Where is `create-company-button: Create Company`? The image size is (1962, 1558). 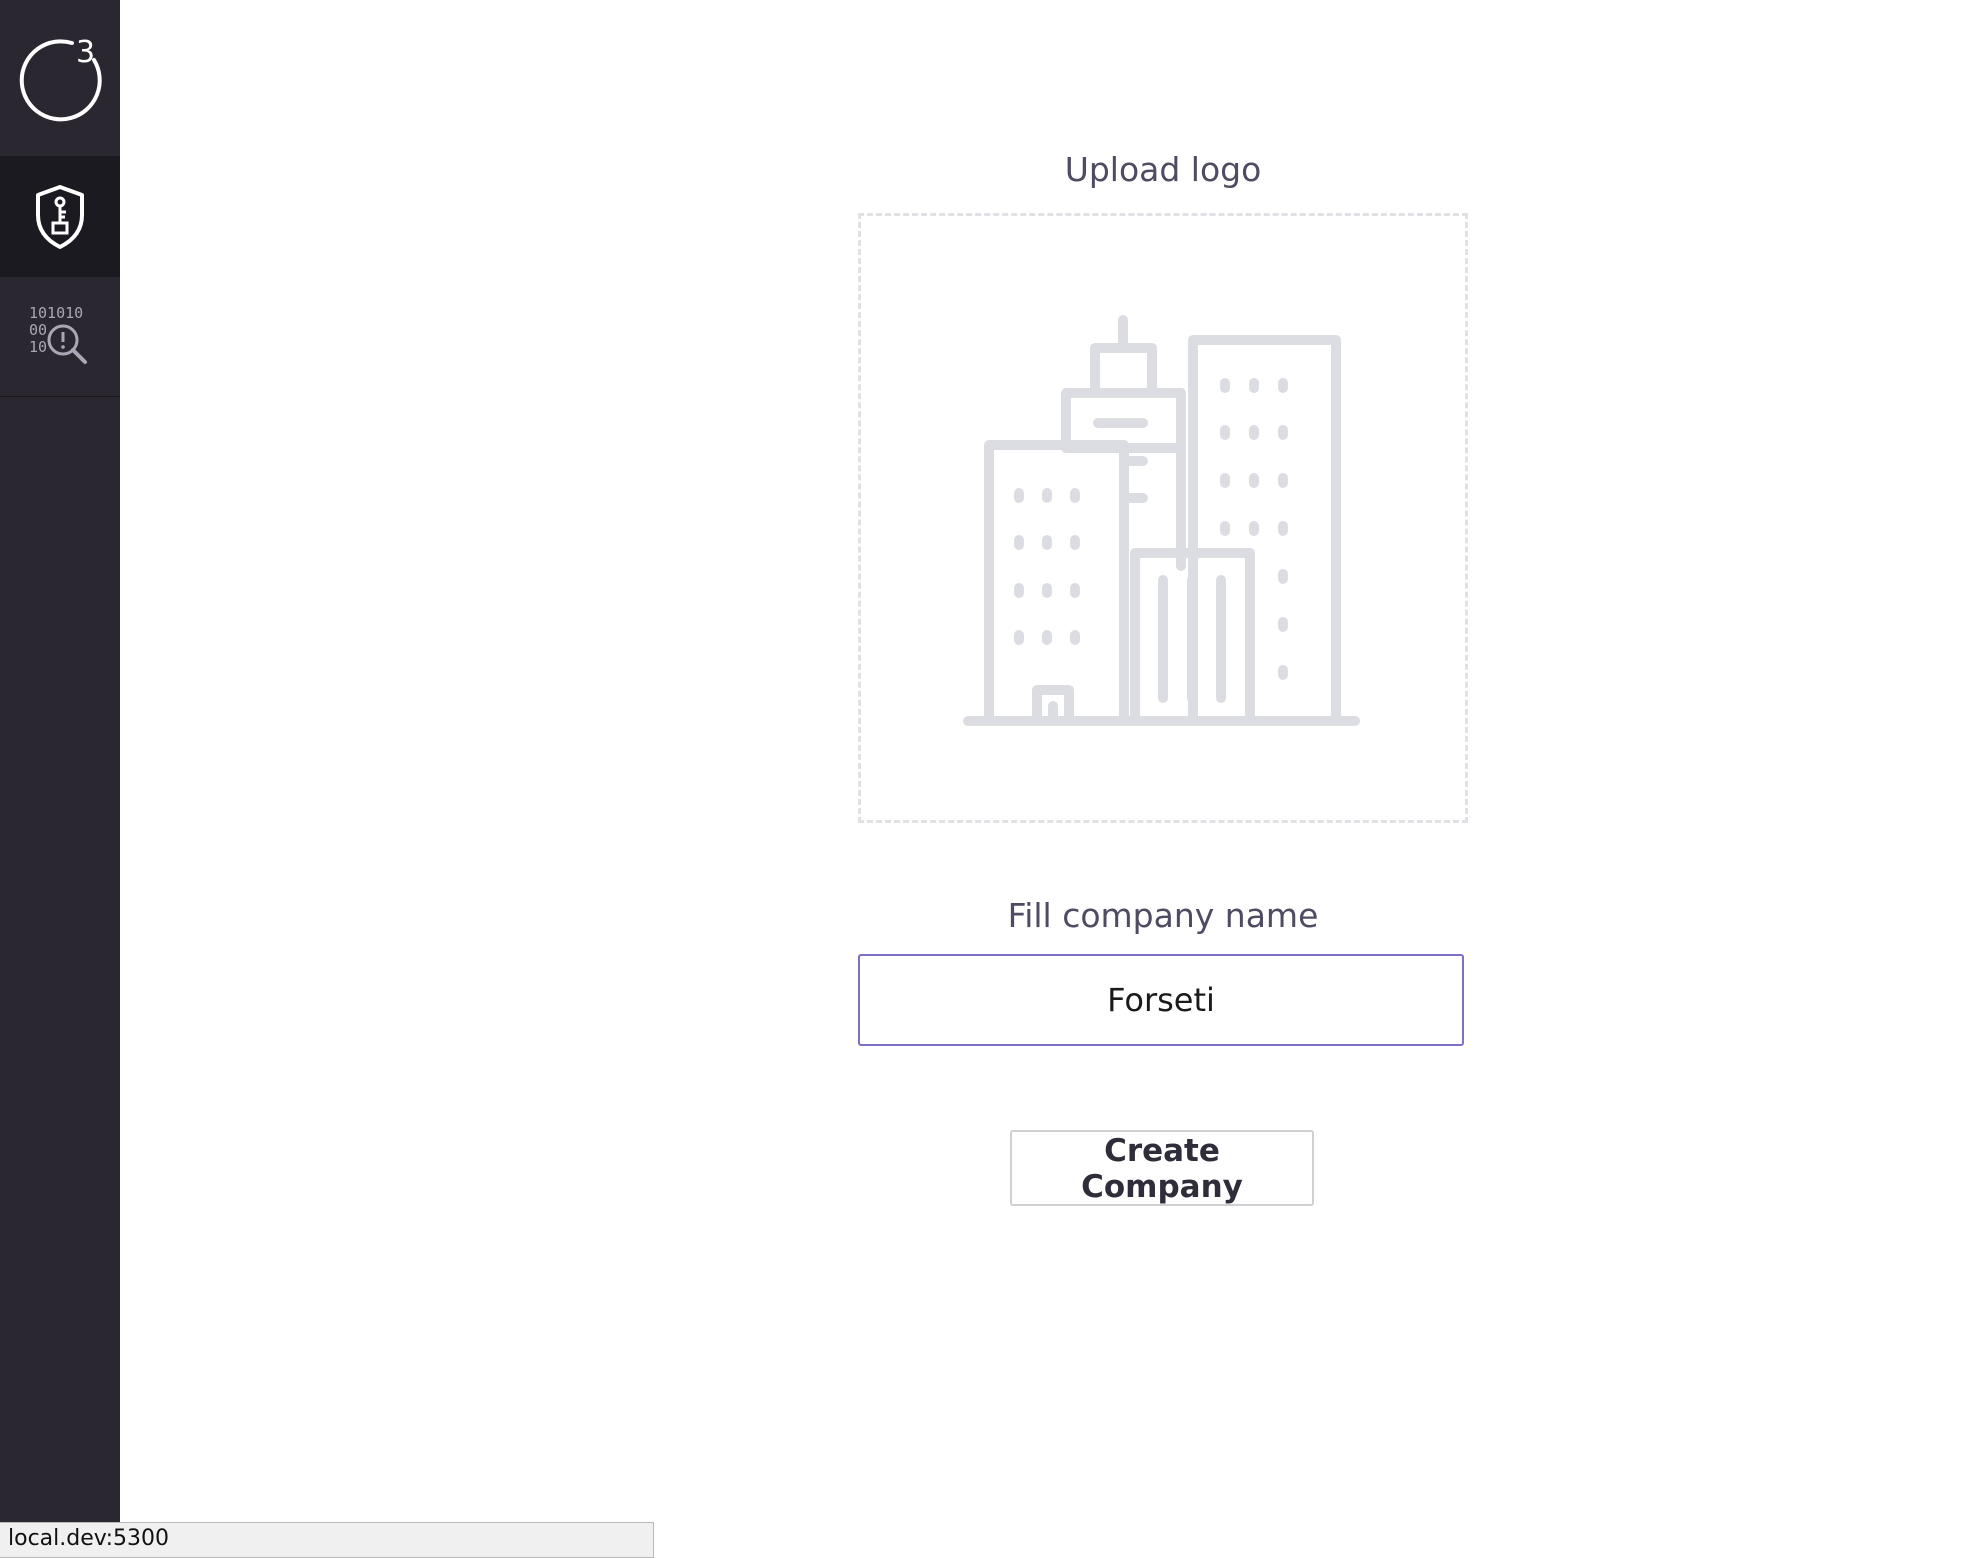
create-company-button: Create Company is located at coordinates (1162, 1168).